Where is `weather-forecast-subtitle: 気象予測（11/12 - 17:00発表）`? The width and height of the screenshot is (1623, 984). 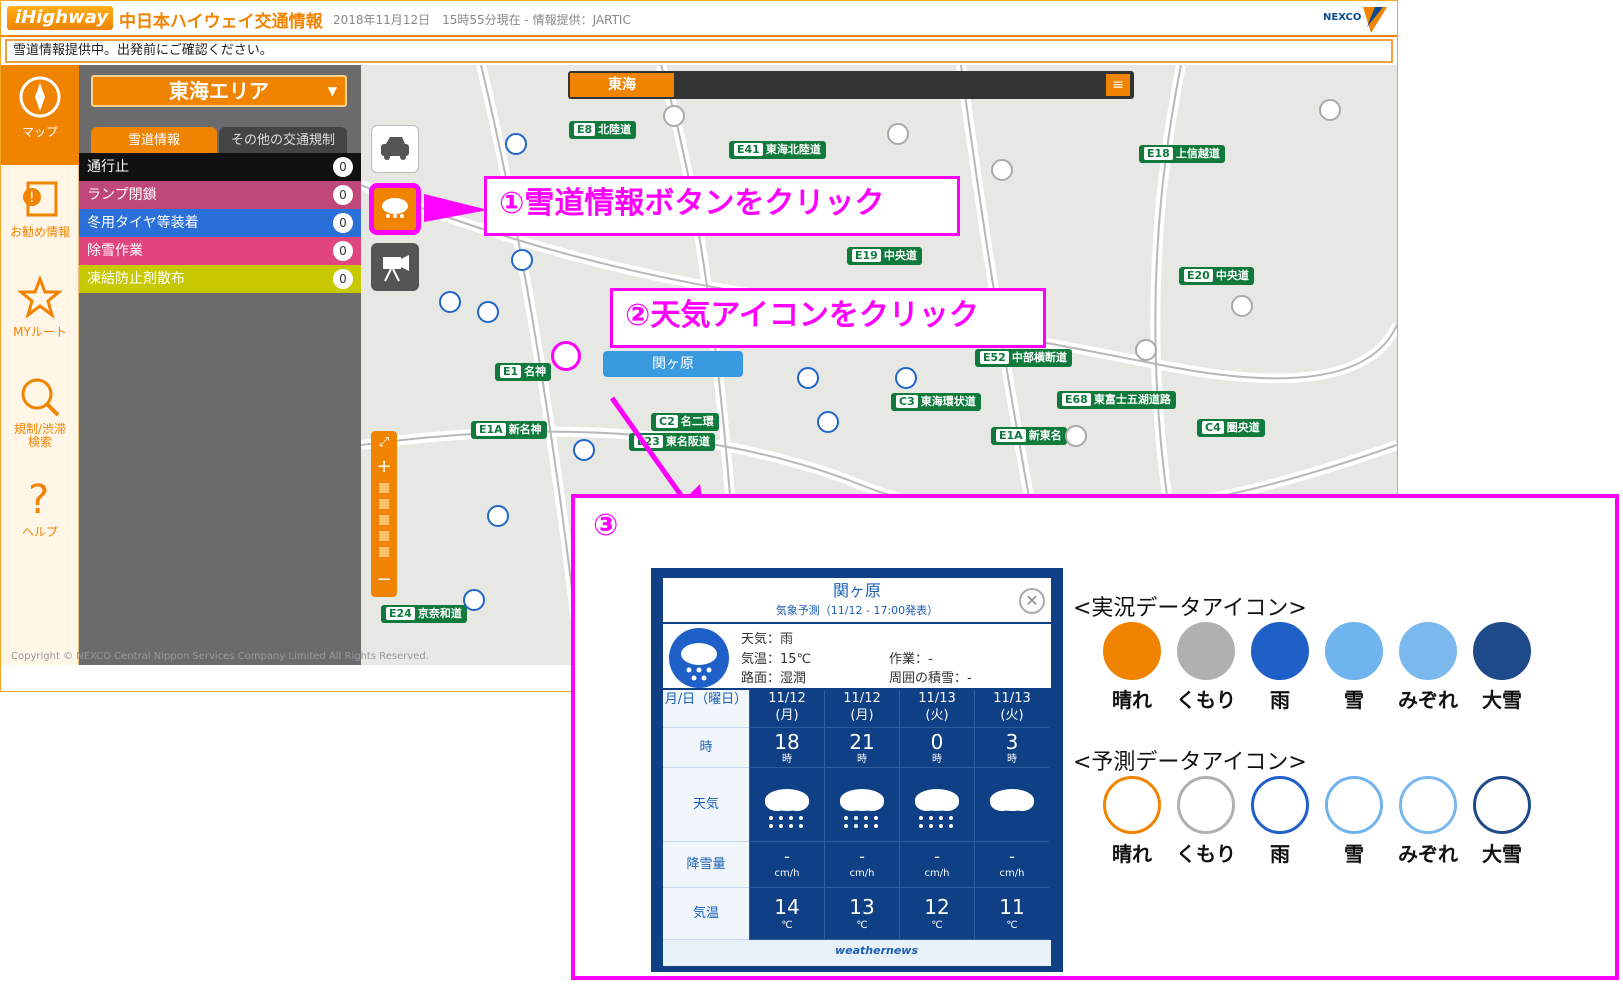
weather-forecast-subtitle: 気象予測（11/12 - 17:00発表） is located at coordinates (857, 610).